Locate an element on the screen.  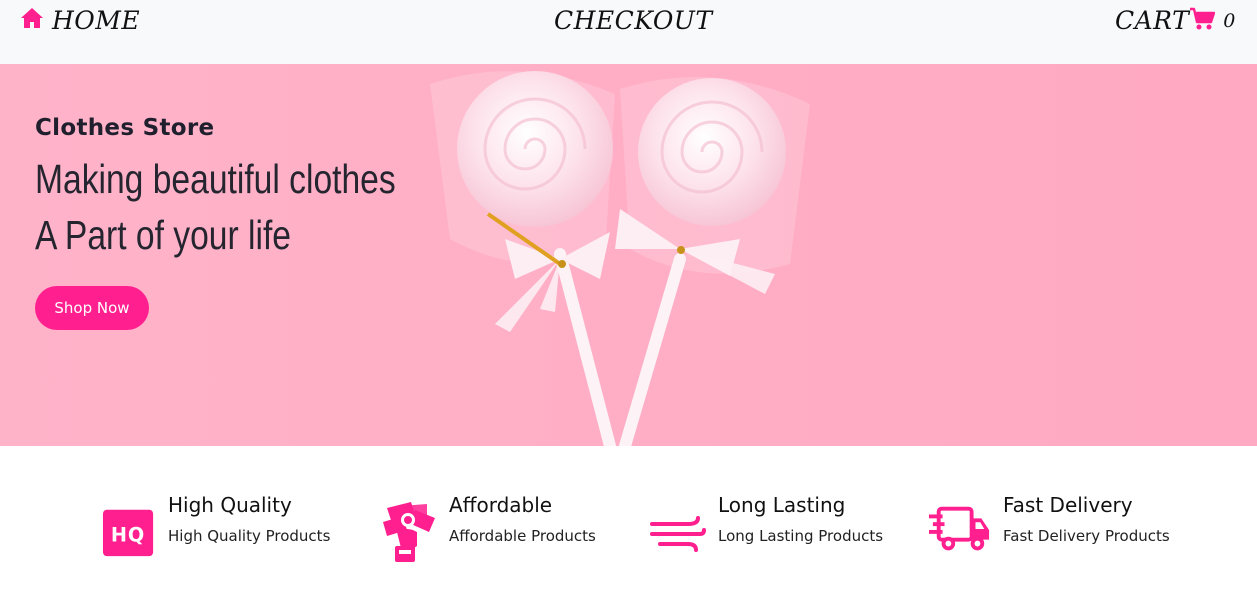
feature-affordable: Affordable Affordable Products is located at coordinates (488, 528).